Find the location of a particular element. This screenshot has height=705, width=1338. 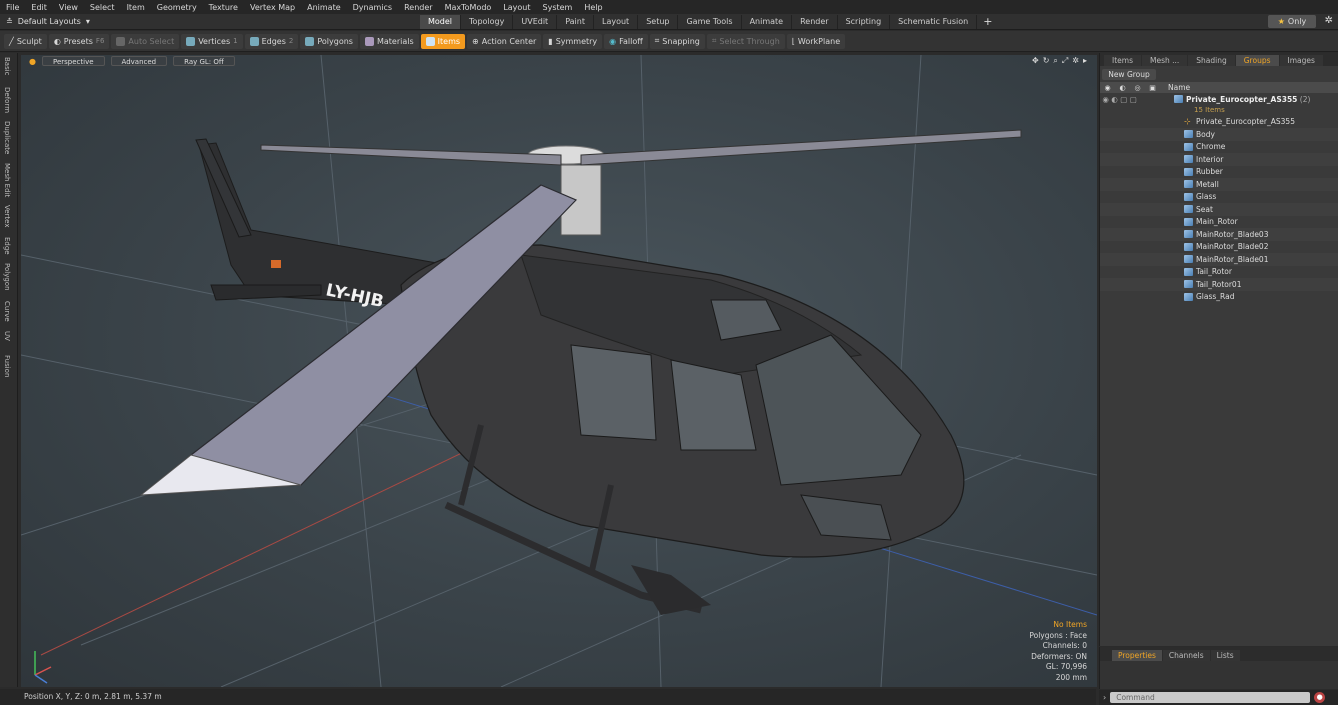

auto-select-button: Auto Select is located at coordinates (145, 41).